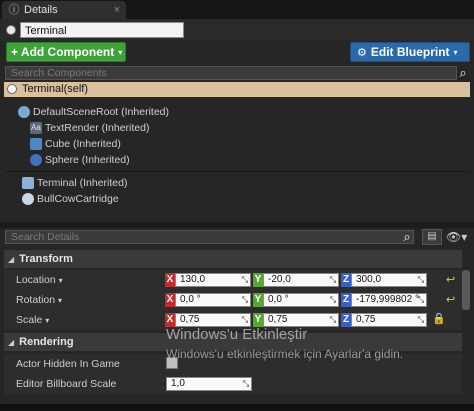  Describe the element at coordinates (36, 159) in the screenshot. I see `sphere-icon` at that location.